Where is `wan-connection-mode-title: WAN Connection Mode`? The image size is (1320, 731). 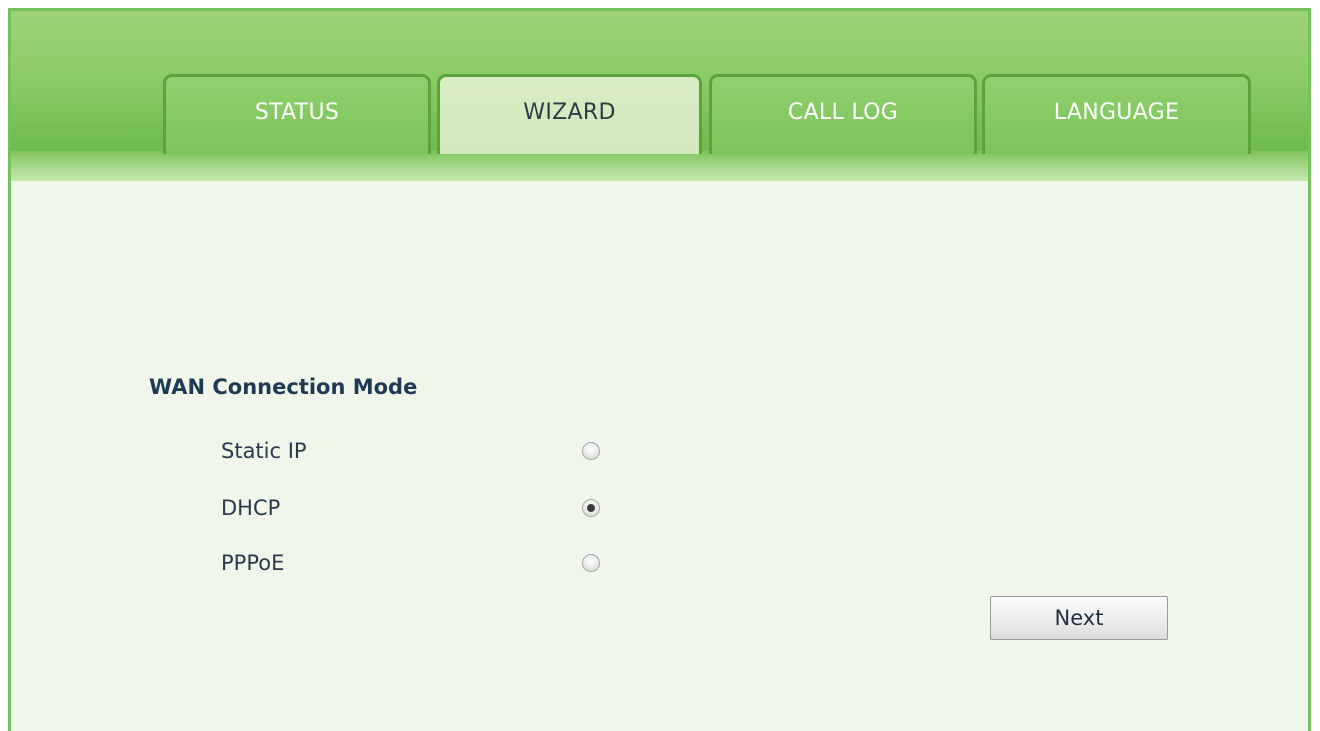 wan-connection-mode-title: WAN Connection Mode is located at coordinates (283, 387).